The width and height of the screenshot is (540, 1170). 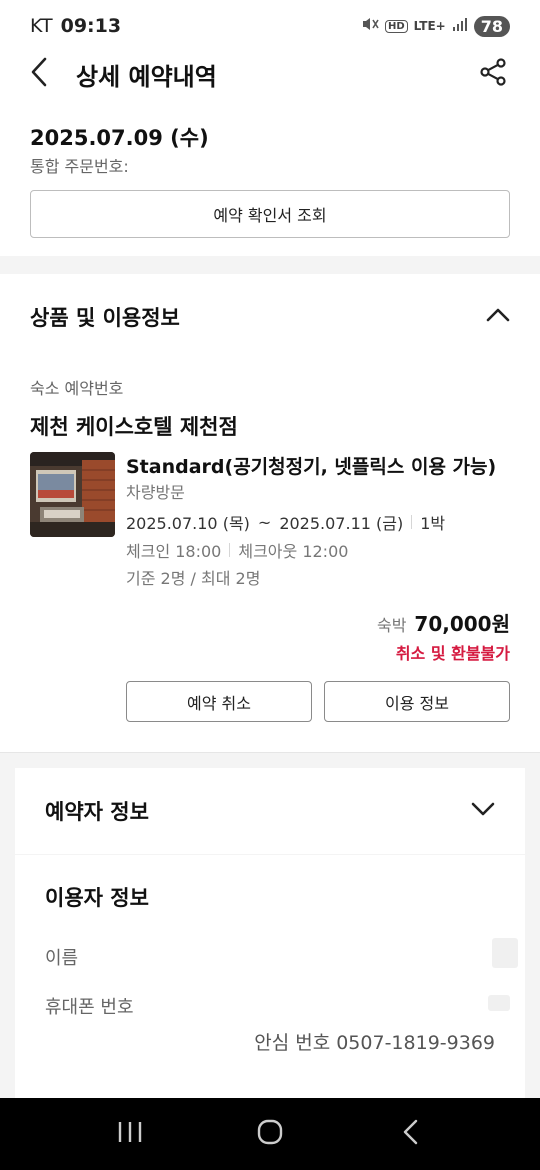 What do you see at coordinates (77, 388) in the screenshot?
I see `stay-reservation-number-label: 숙소 예약번호` at bounding box center [77, 388].